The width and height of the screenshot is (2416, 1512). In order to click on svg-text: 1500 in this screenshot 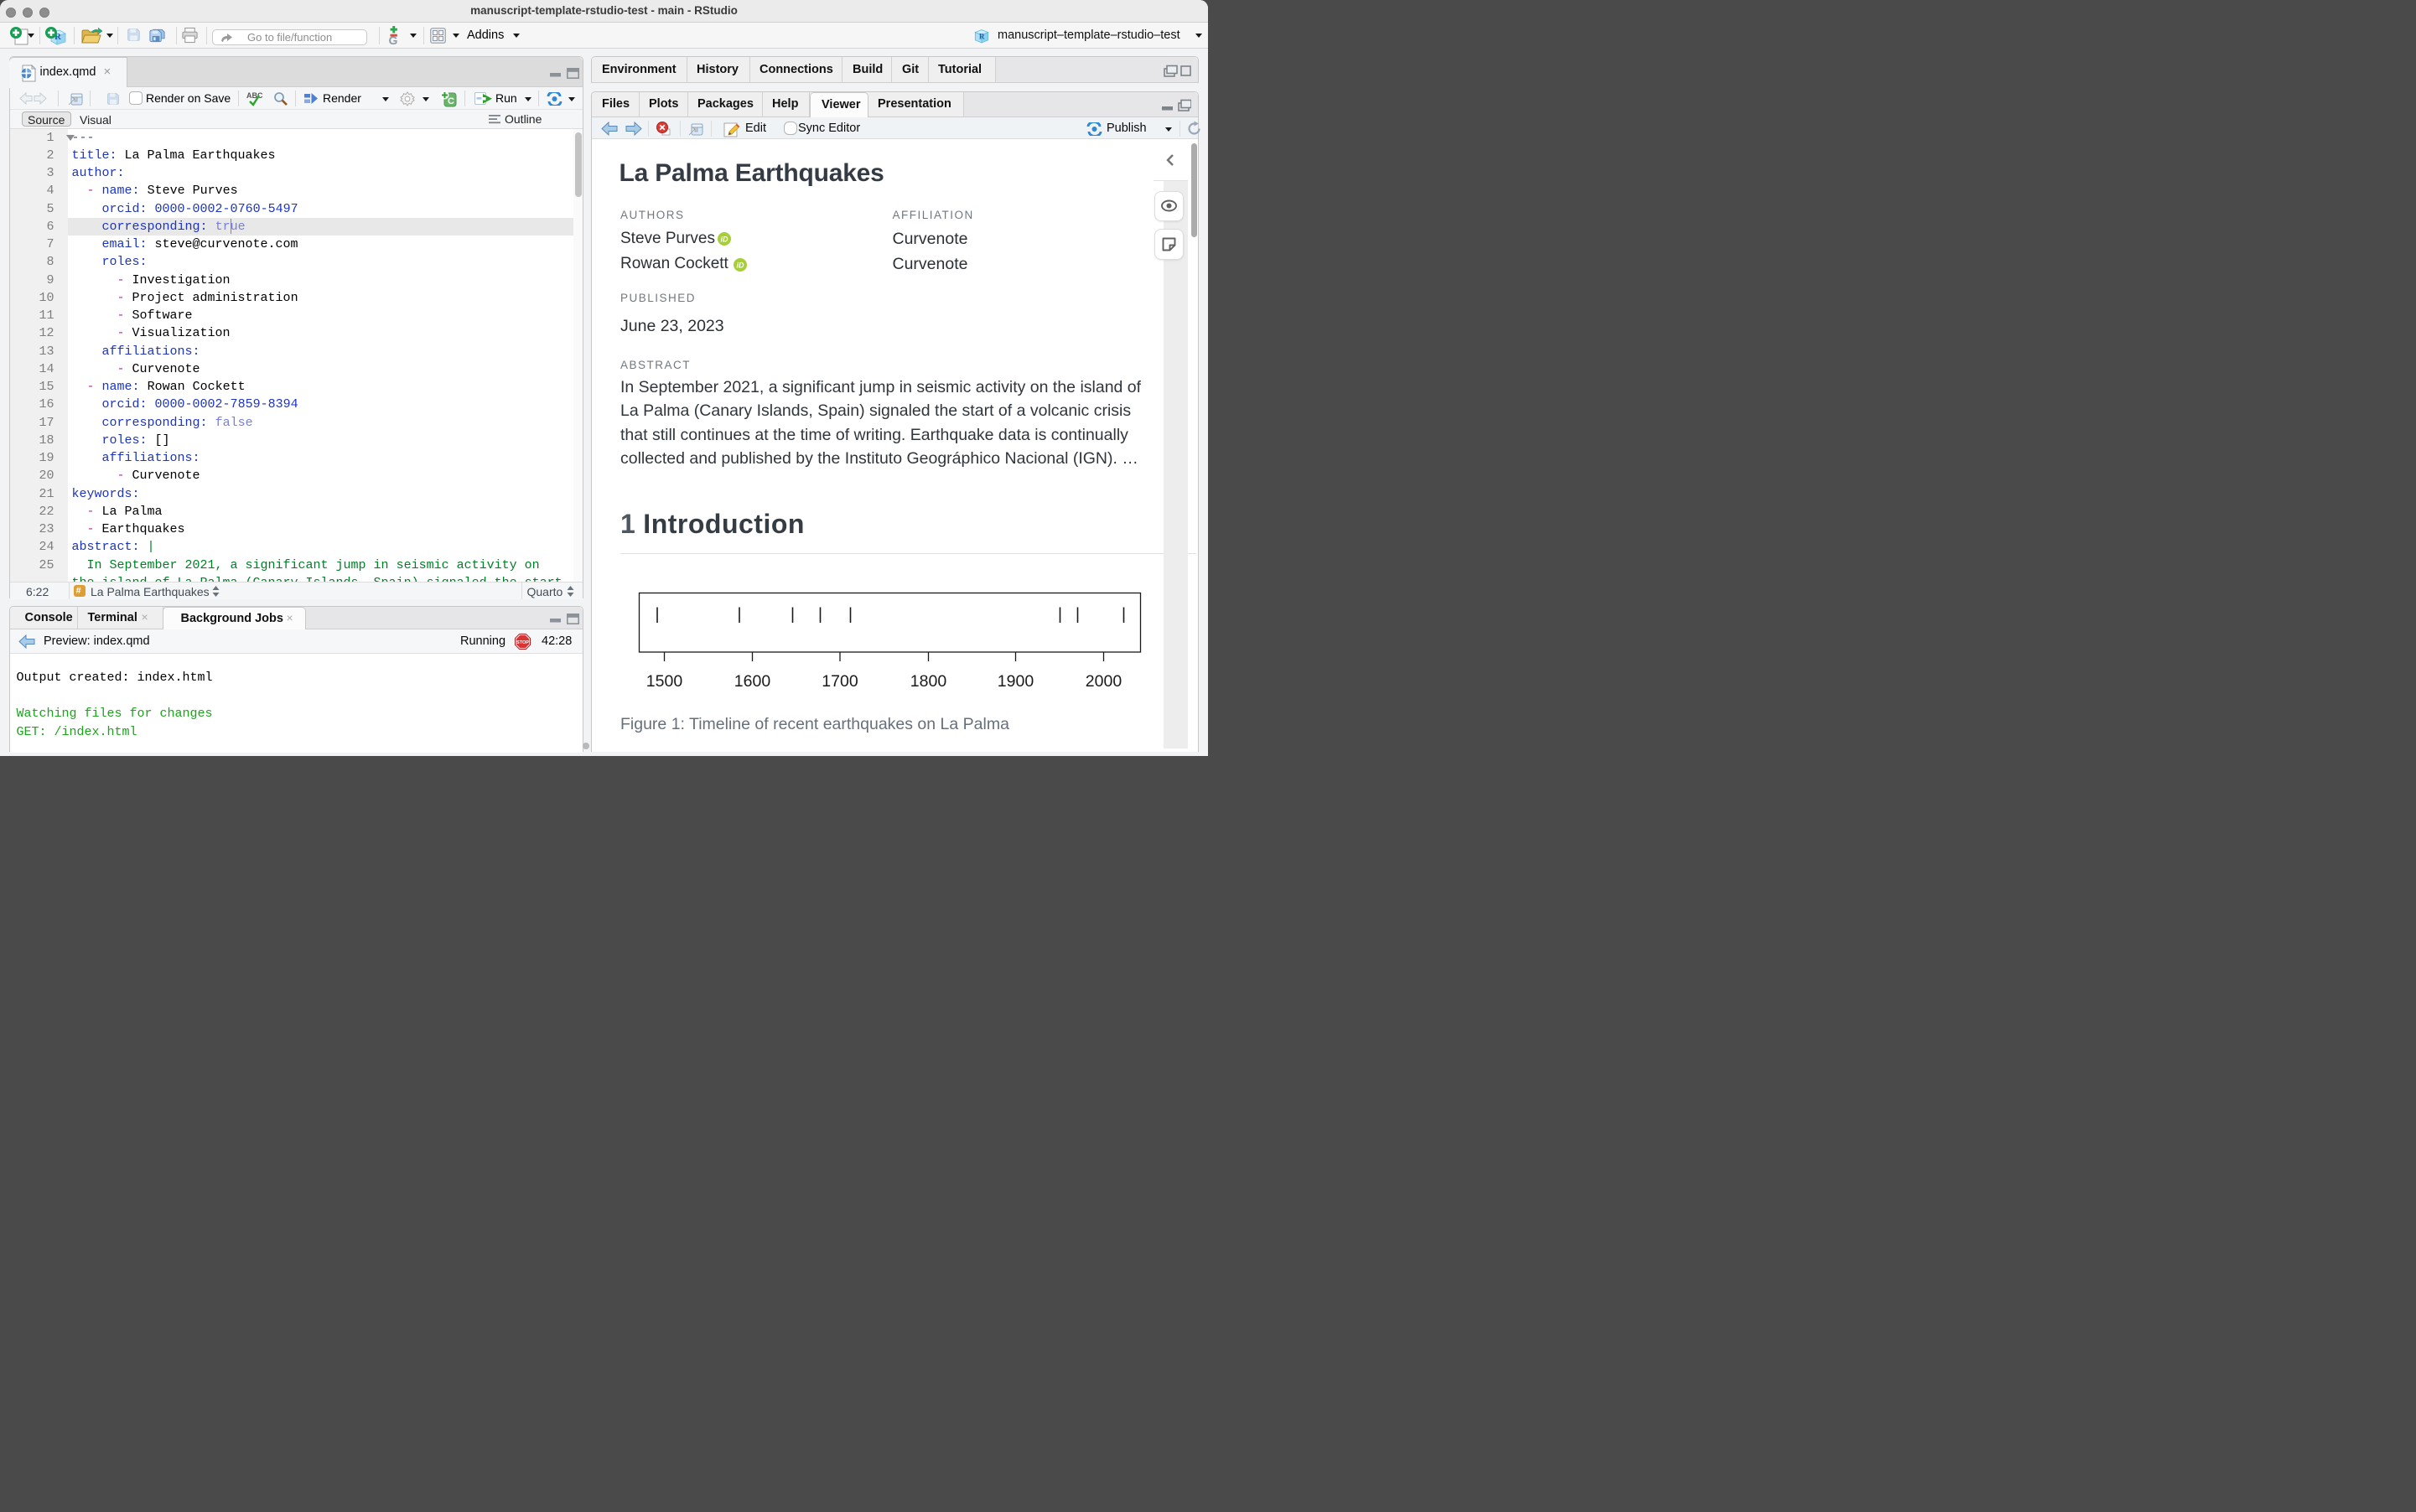, I will do `click(664, 681)`.